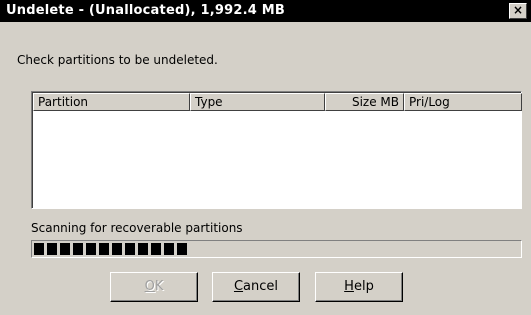 The width and height of the screenshot is (531, 315). What do you see at coordinates (117, 60) in the screenshot?
I see `instruction-text: Check partitions to be undeleted.` at bounding box center [117, 60].